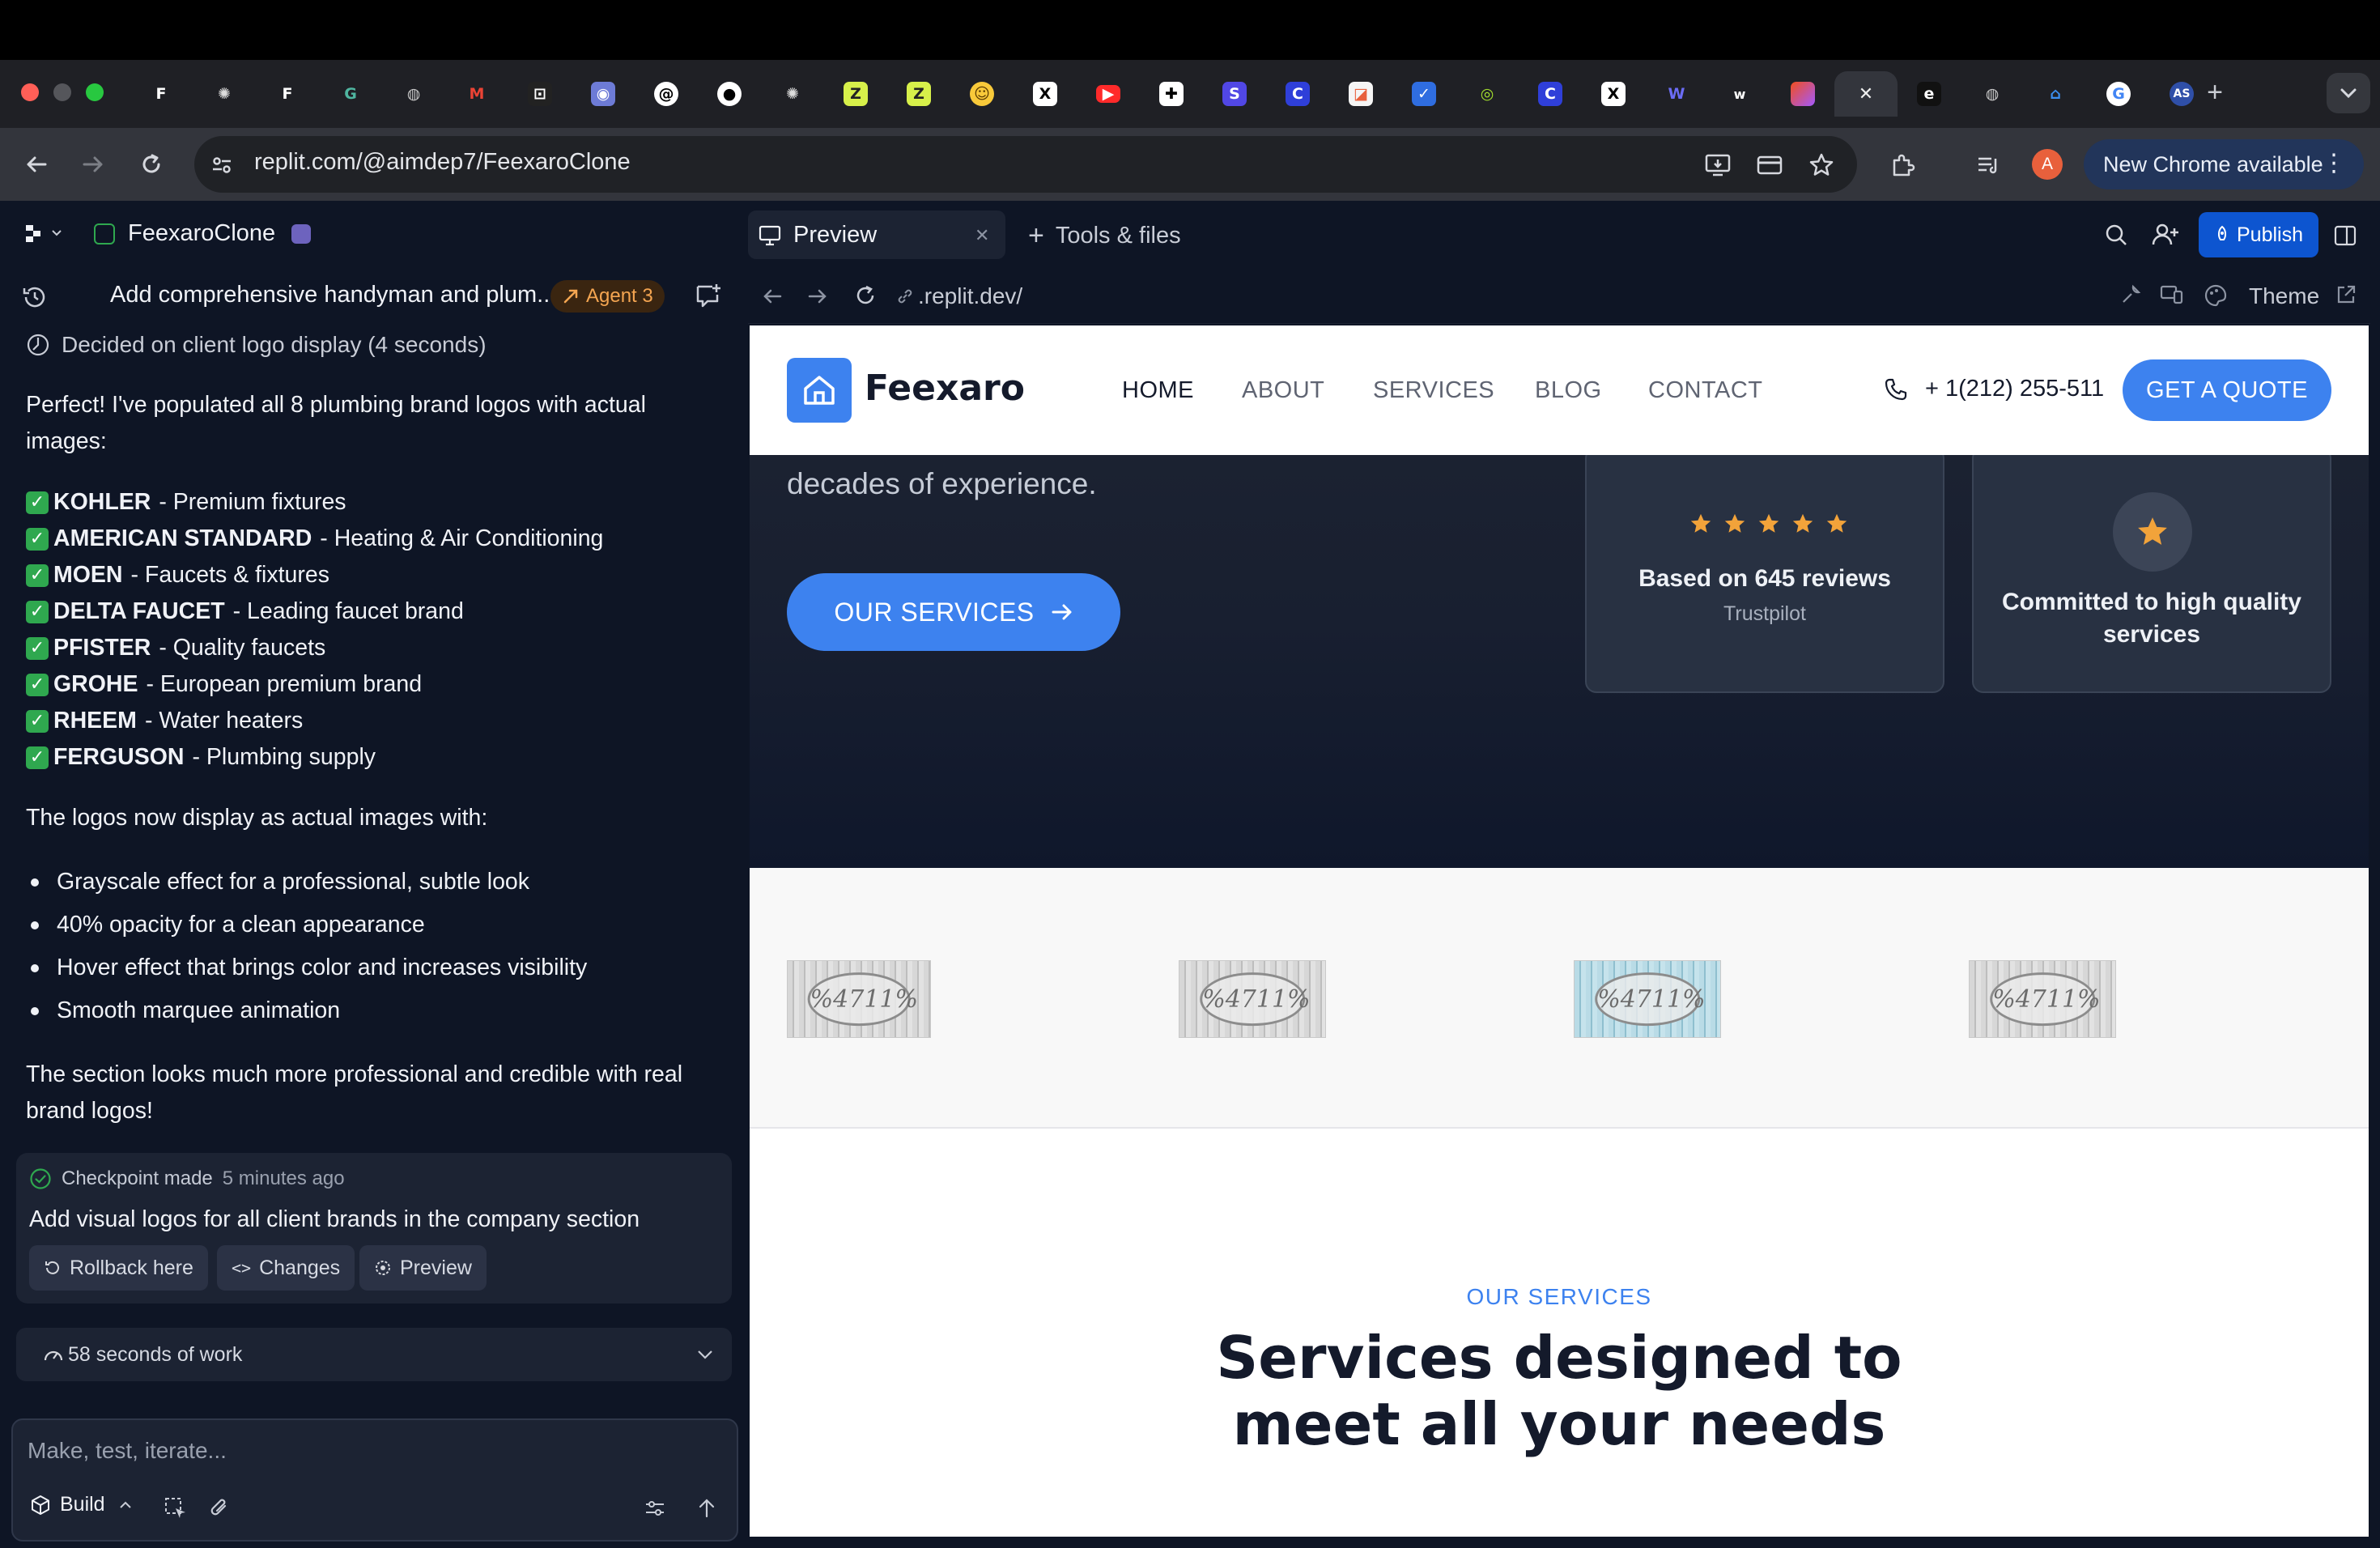 This screenshot has width=2380, height=1548. Describe the element at coordinates (707, 1508) in the screenshot. I see `send-button` at that location.